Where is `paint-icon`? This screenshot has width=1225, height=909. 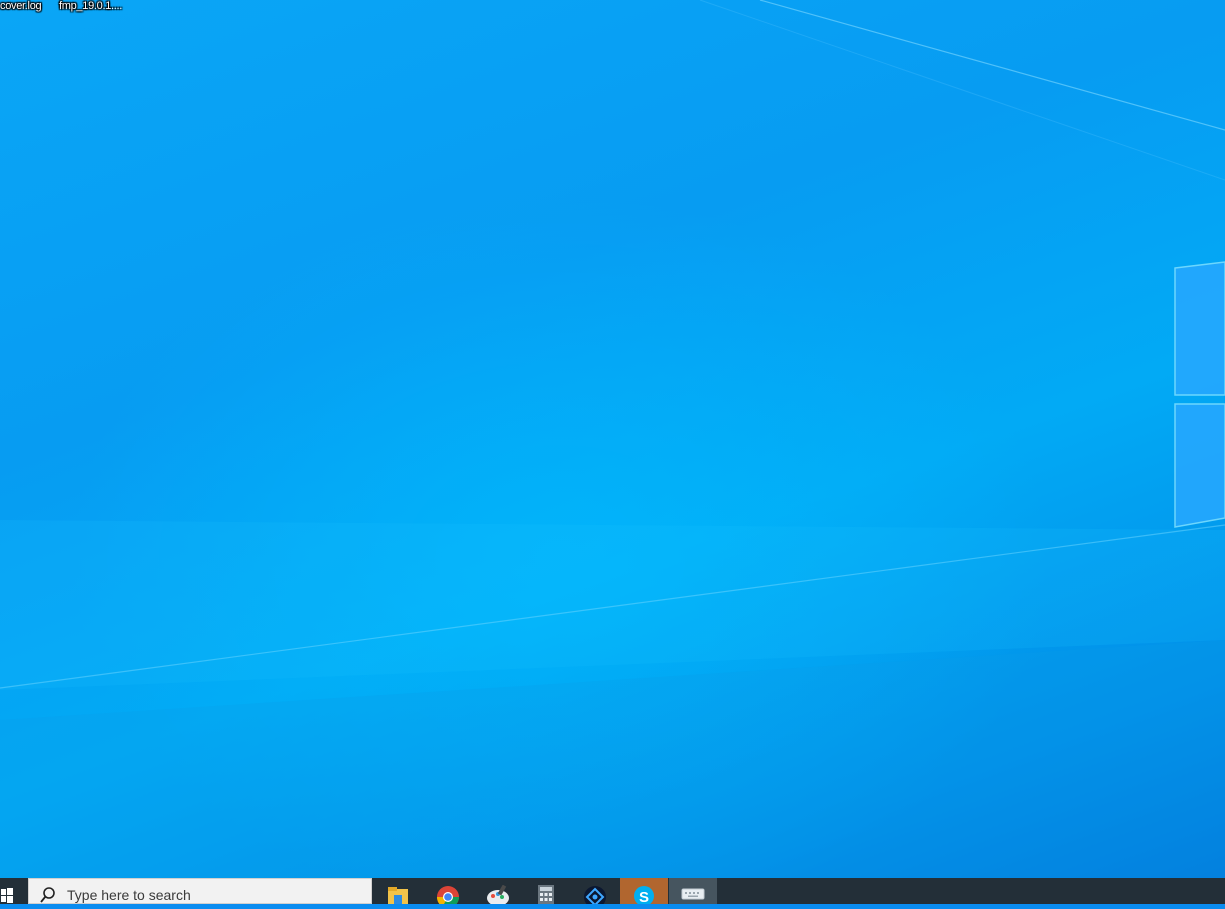
paint-icon is located at coordinates (498, 894).